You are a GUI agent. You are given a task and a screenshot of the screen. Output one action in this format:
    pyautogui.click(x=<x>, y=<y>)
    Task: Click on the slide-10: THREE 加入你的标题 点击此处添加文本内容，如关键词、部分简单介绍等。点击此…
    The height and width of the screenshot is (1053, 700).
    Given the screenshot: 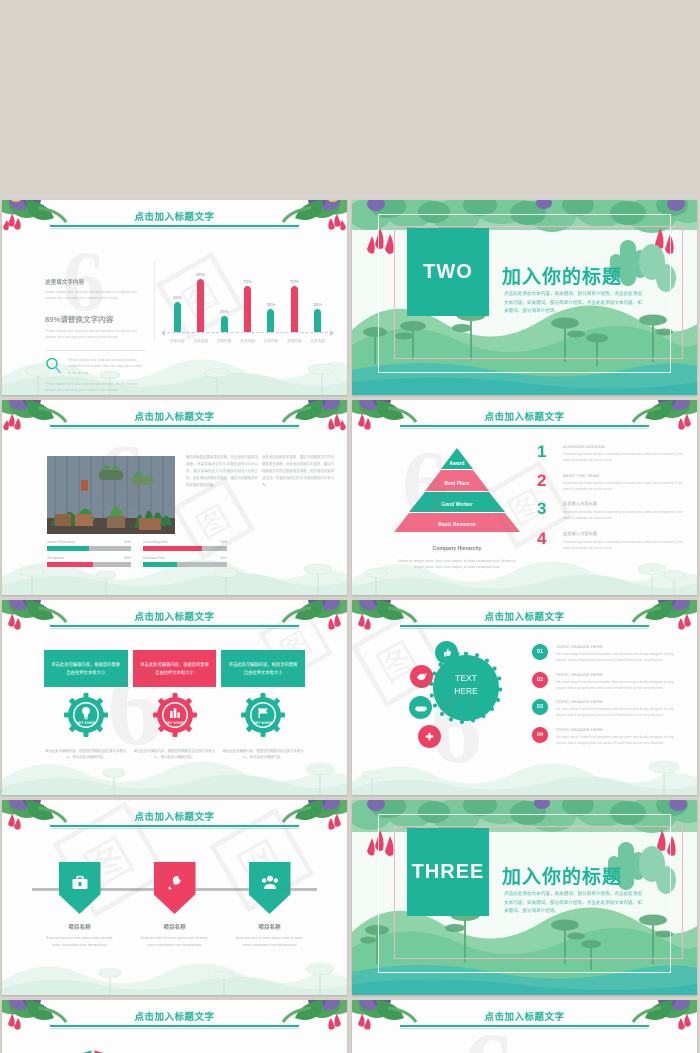 What is the action you would take?
    pyautogui.click(x=524, y=897)
    